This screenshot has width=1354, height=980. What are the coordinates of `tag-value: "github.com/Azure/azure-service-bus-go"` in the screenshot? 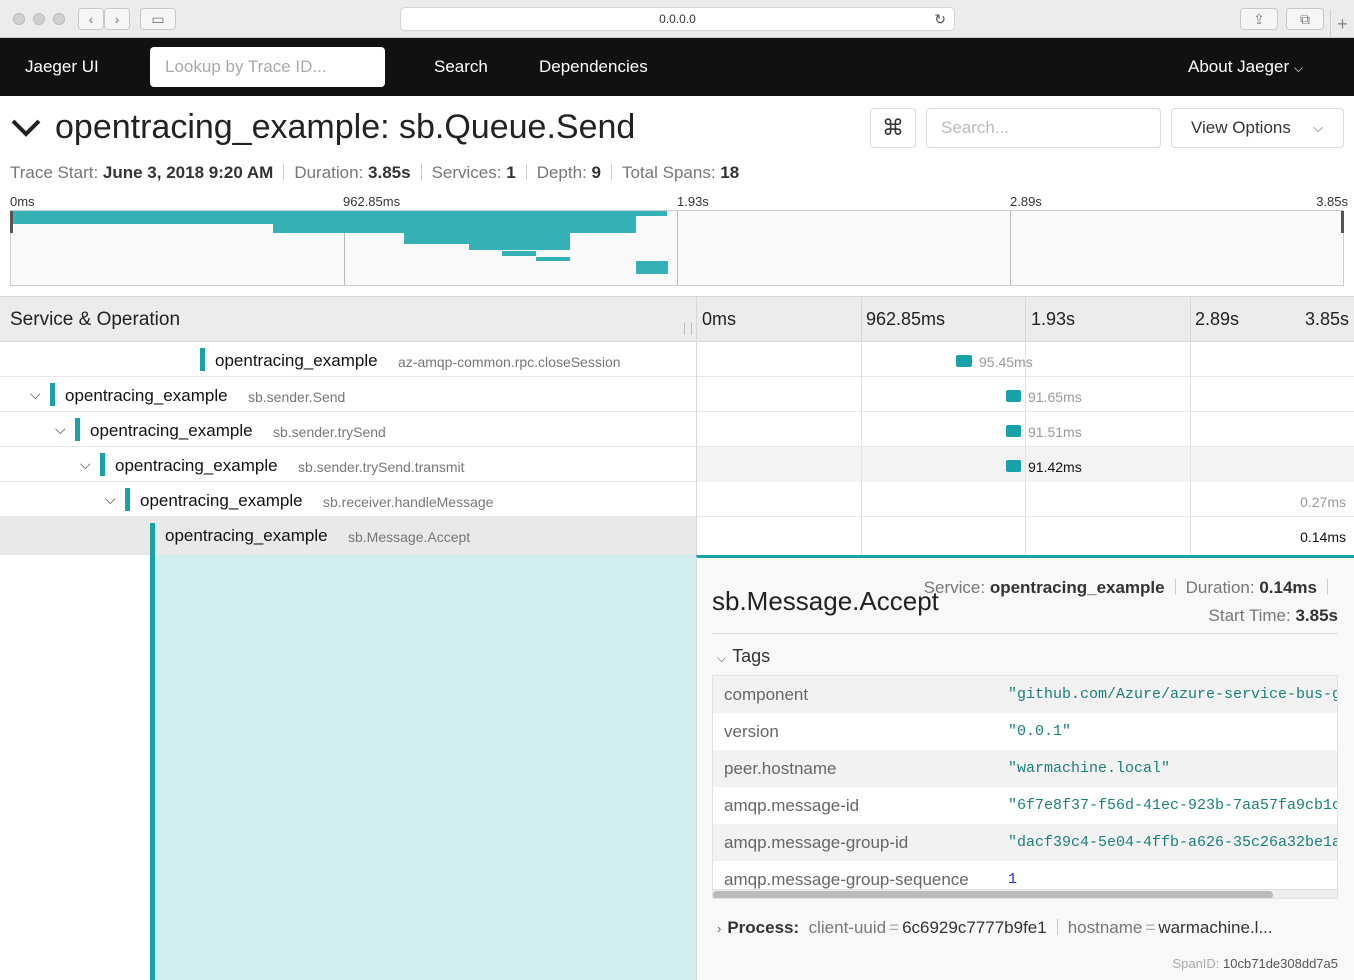 It's located at (1173, 694).